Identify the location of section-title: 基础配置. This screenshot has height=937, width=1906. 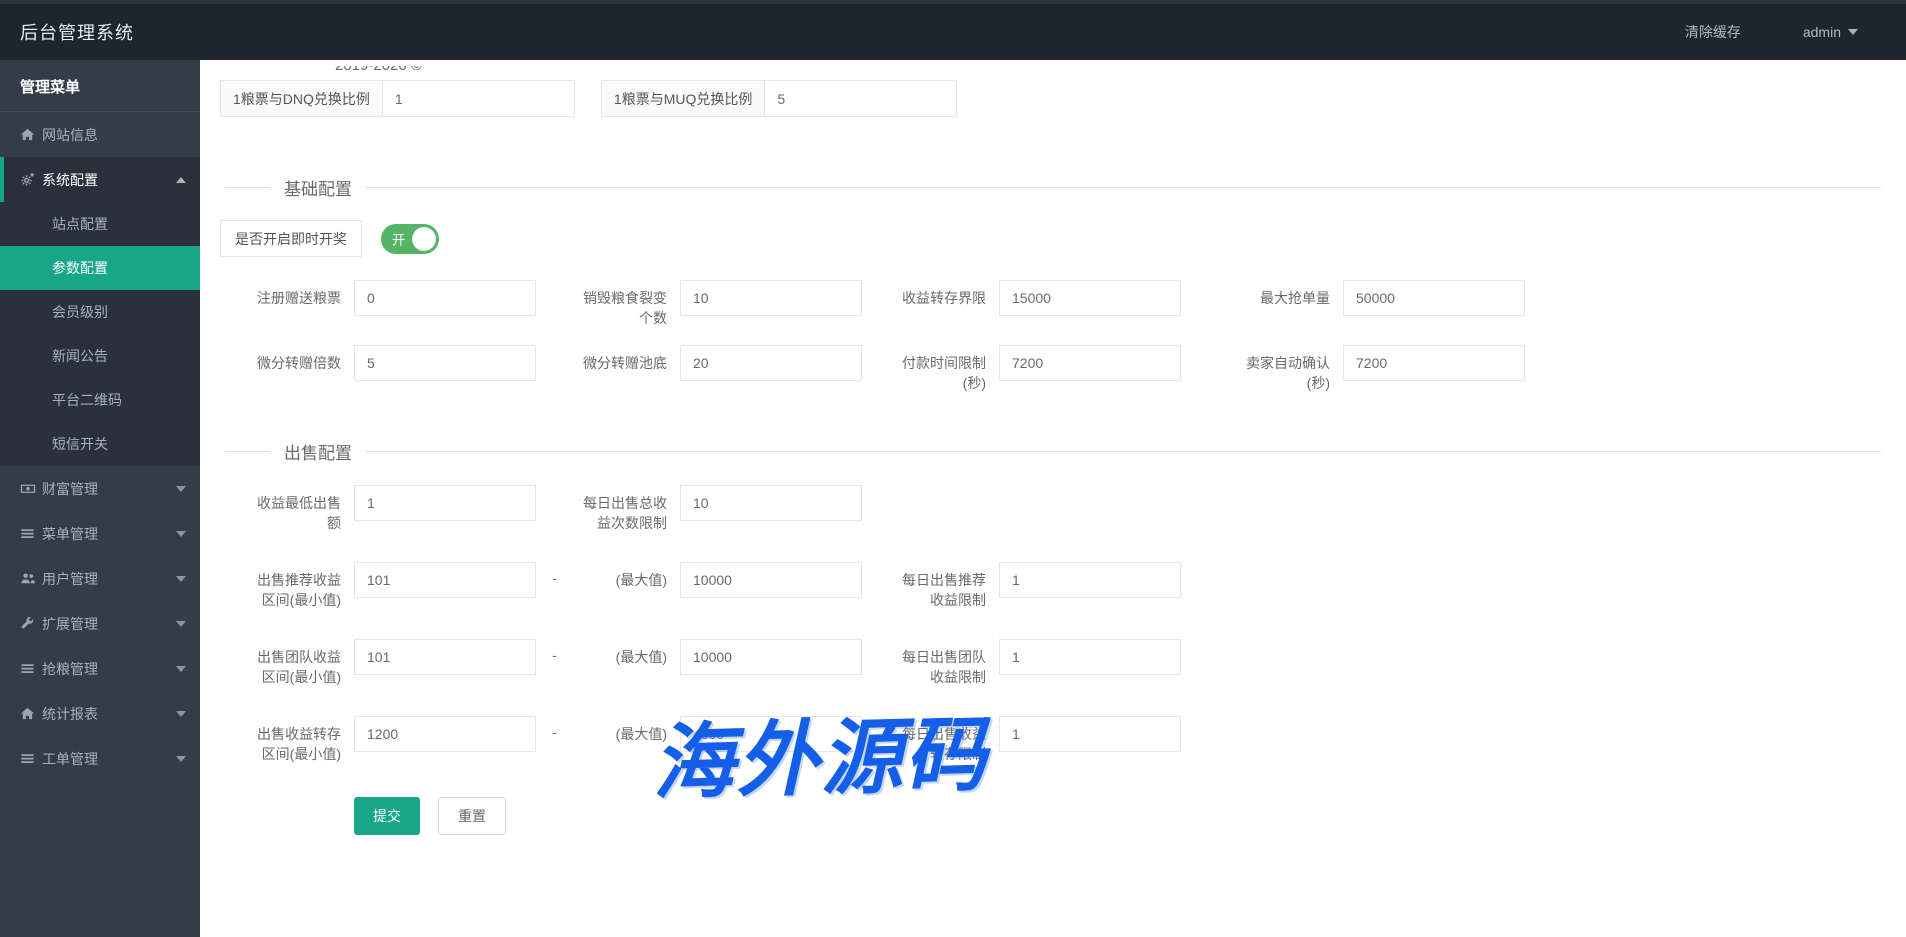
(318, 189).